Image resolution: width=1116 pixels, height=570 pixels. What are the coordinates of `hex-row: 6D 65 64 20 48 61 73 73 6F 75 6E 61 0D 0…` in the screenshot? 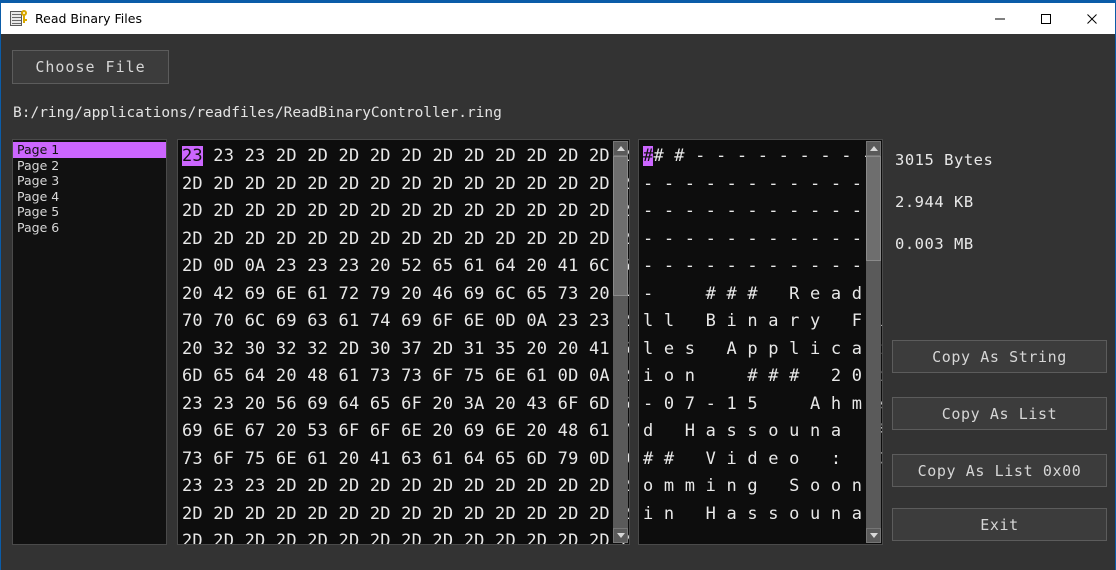 It's located at (405, 377).